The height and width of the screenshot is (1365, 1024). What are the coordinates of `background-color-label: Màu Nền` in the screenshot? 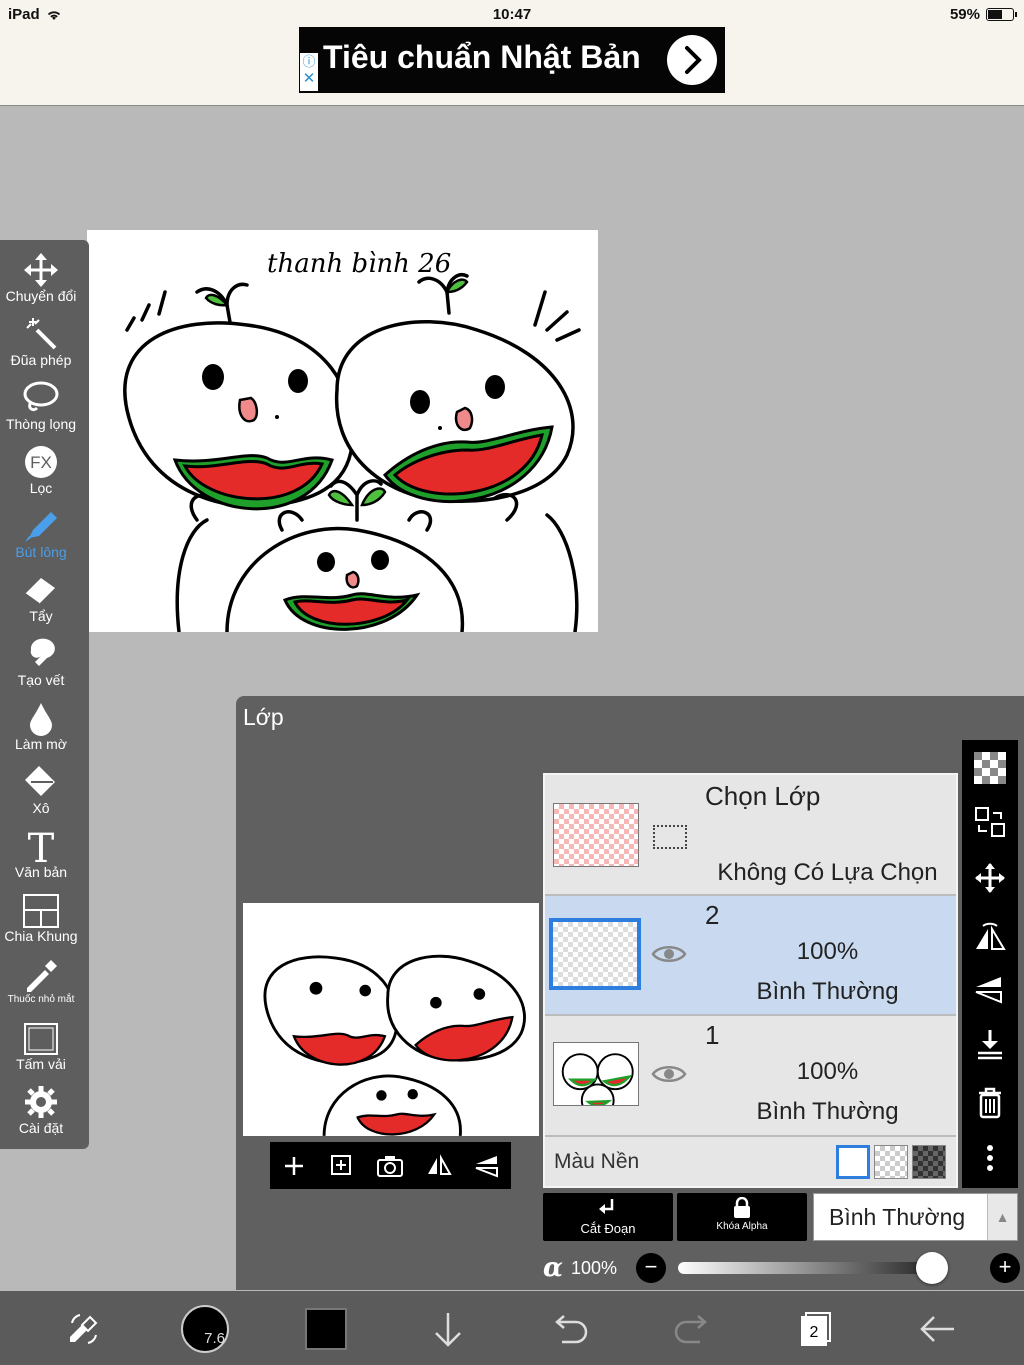 It's located at (597, 1161).